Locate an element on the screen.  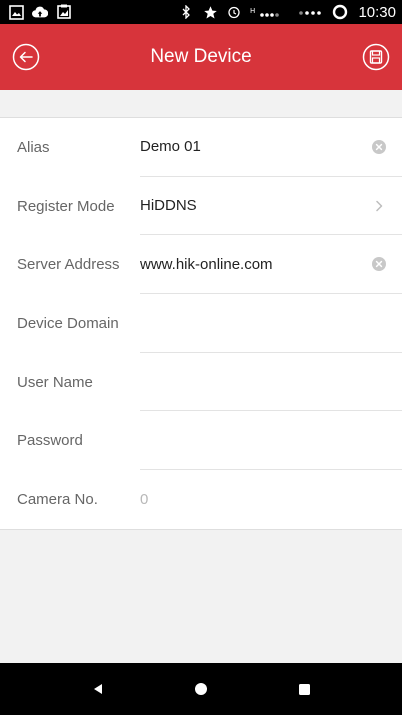
status-bar-left is located at coordinates (40, 12).